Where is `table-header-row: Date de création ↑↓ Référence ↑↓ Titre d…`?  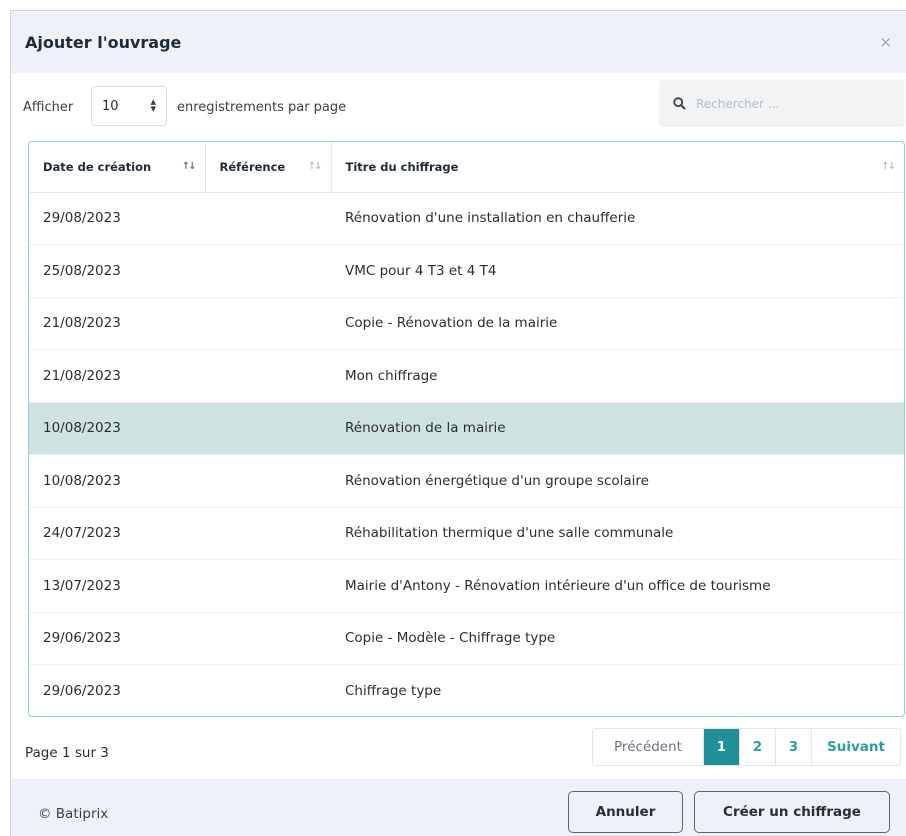
table-header-row: Date de création ↑↓ Référence ↑↓ Titre d… is located at coordinates (466, 167).